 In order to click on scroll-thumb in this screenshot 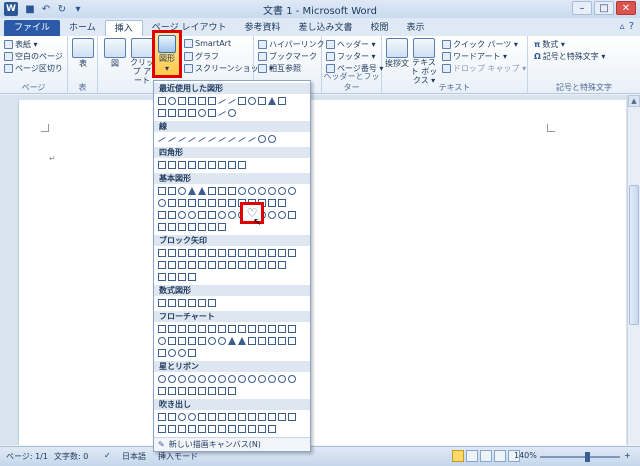, I will do `click(634, 255)`.